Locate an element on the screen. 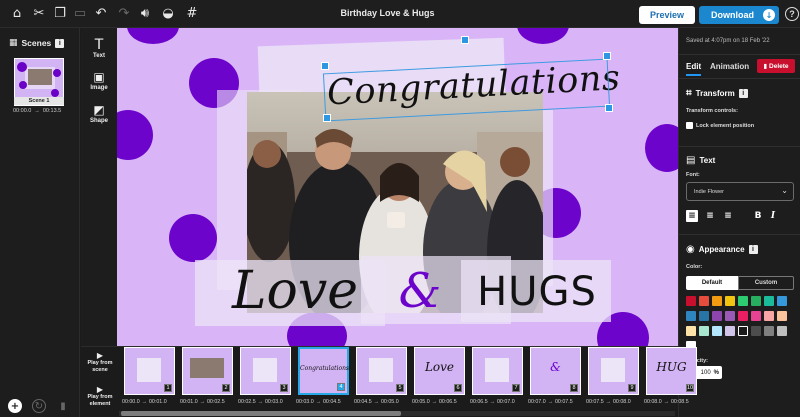  document-title: Birthday Love & Hugs is located at coordinates (387, 13).